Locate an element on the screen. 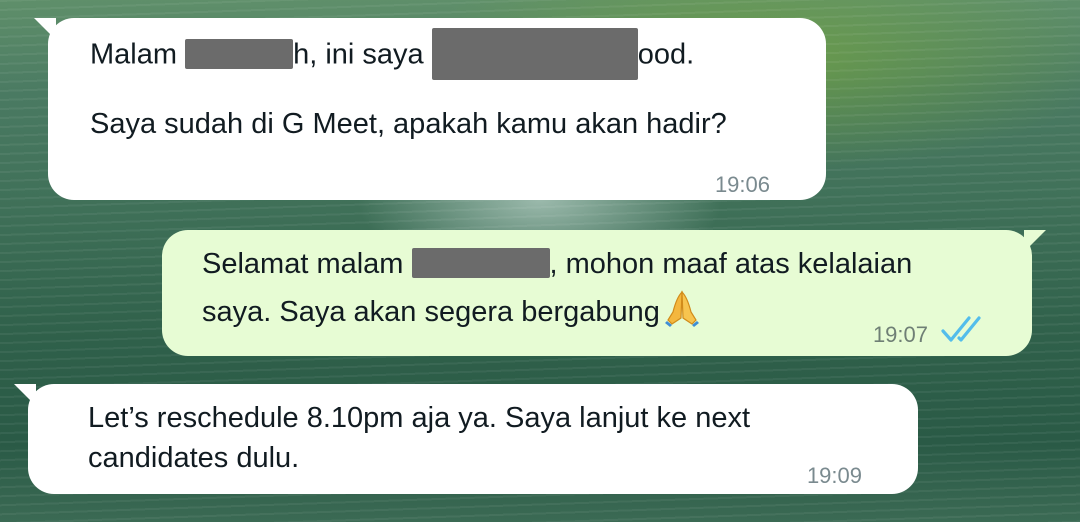  double-check-read-icon is located at coordinates (963, 334).